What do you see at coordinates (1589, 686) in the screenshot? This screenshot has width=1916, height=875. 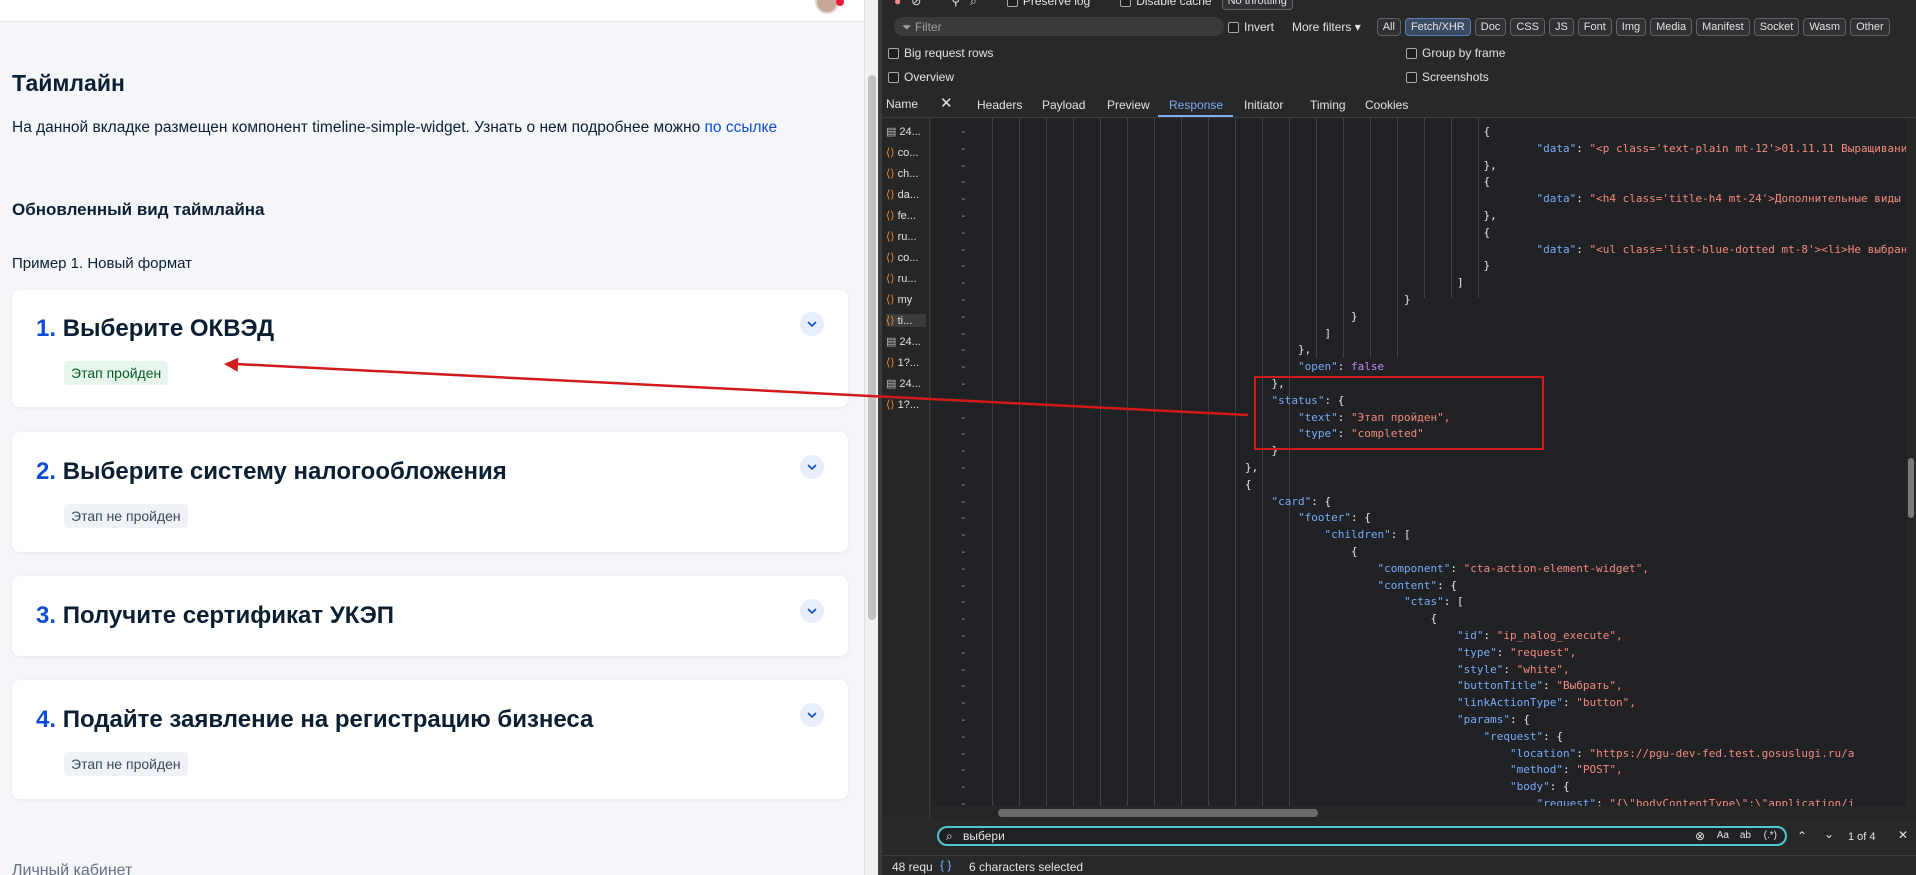 I see `json-value: "Выбрать",` at bounding box center [1589, 686].